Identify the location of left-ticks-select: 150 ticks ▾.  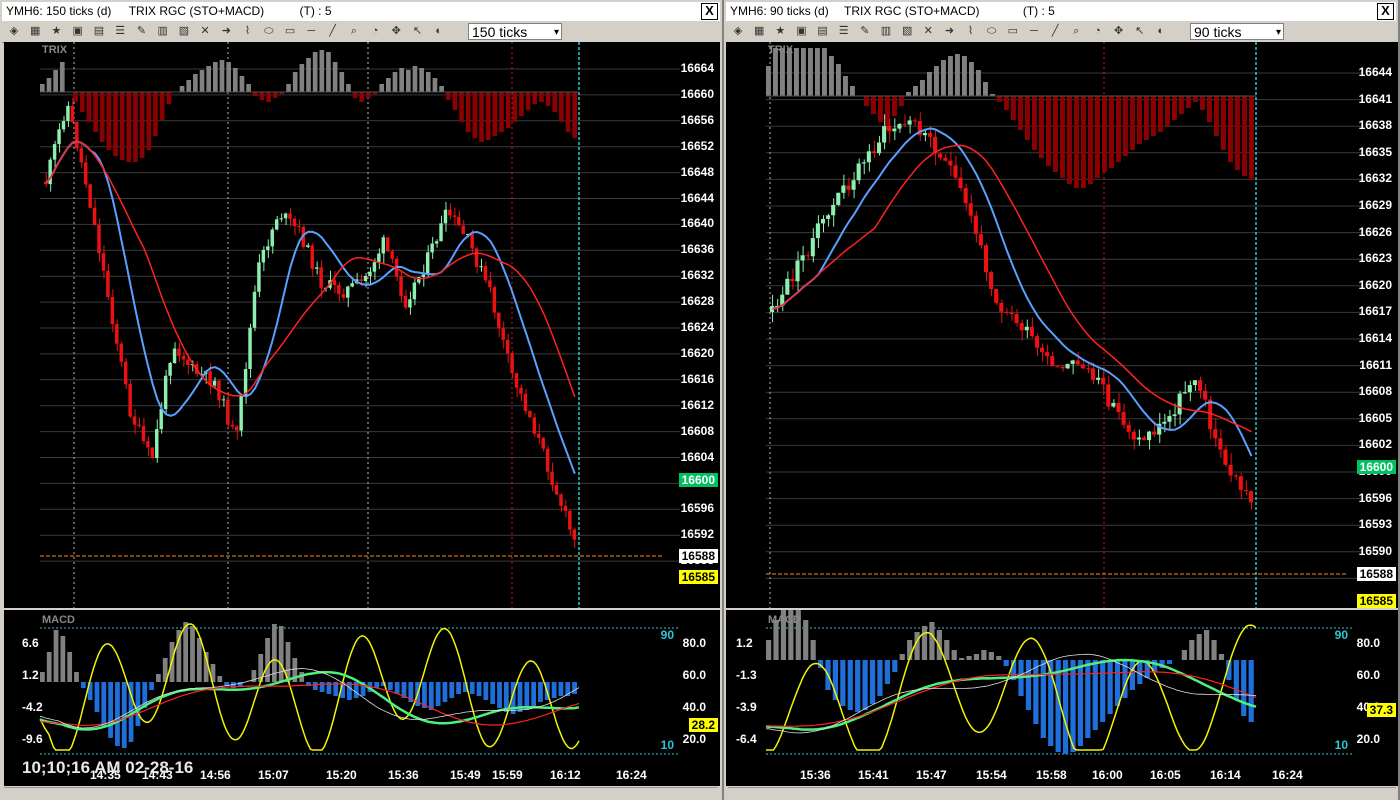
(515, 31).